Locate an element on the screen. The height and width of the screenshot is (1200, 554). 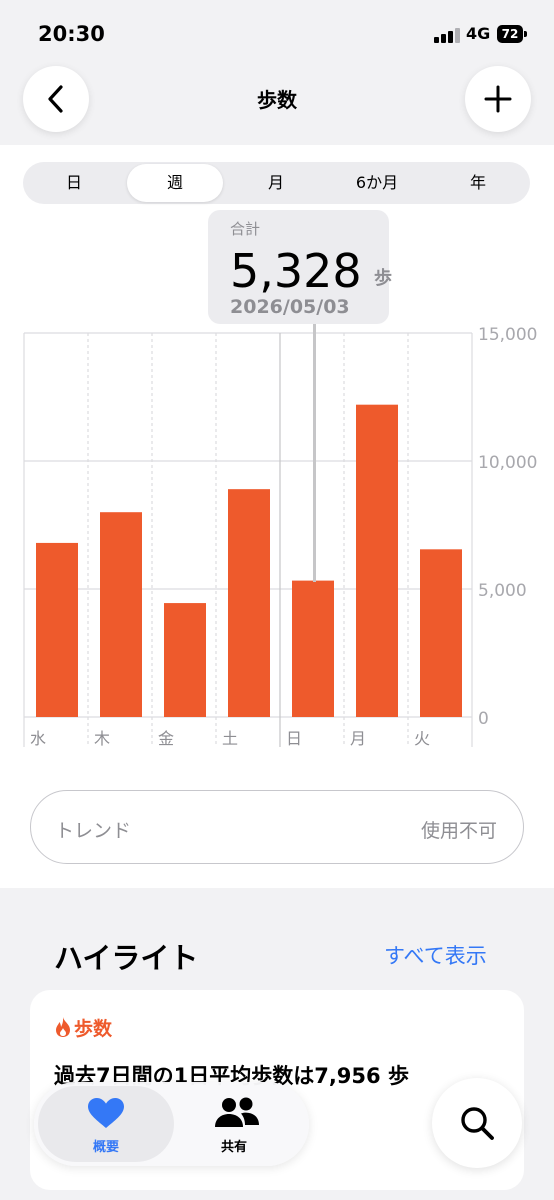
highlight-category: 歩数 is located at coordinates (83, 1027).